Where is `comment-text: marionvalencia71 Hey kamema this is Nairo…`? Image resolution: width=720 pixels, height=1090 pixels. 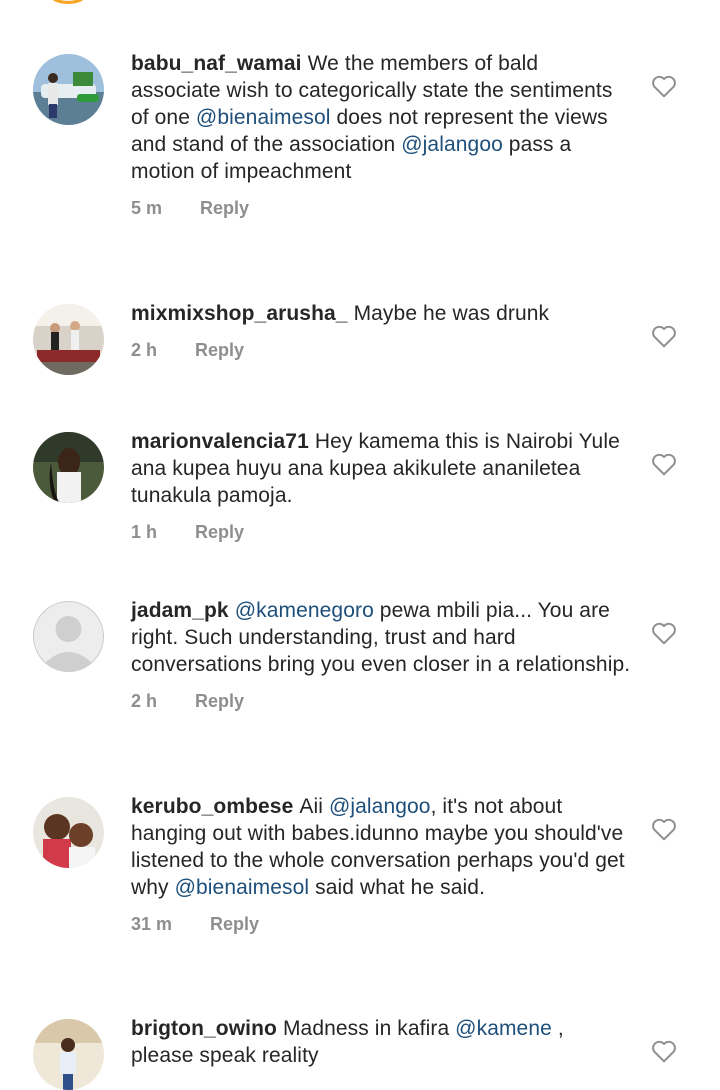
comment-text: marionvalencia71 Hey kamema this is Nairo… is located at coordinates (381, 468).